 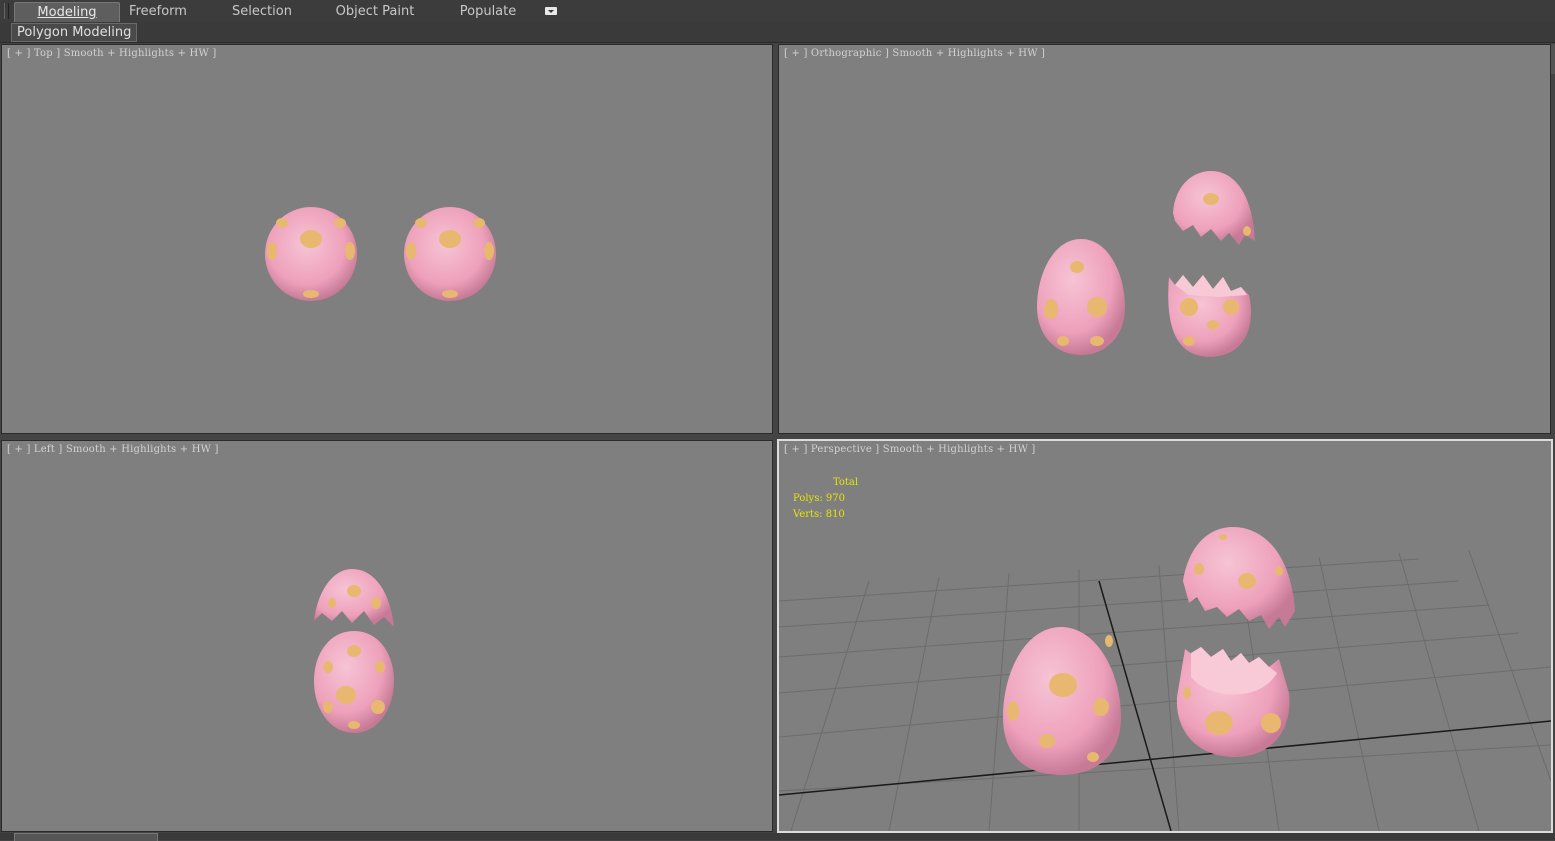 I want to click on viewport-label-top: [ + ] Top ] Smooth + Highlights + HW ], so click(x=111, y=53).